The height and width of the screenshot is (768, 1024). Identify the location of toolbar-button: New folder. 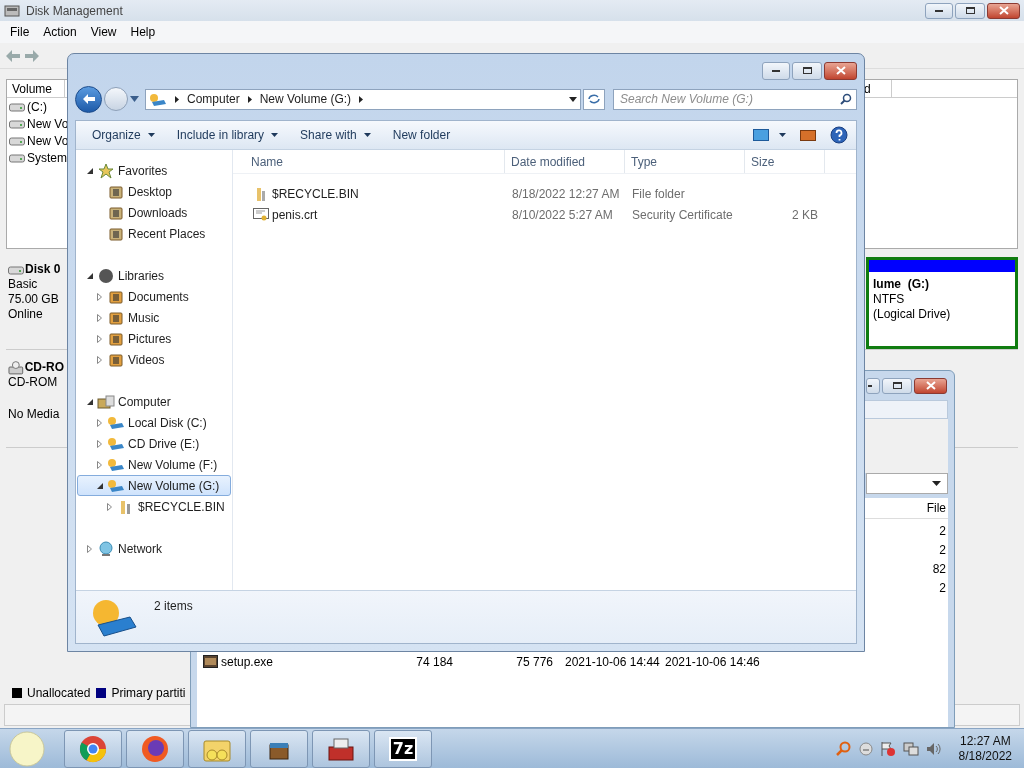
(421, 135).